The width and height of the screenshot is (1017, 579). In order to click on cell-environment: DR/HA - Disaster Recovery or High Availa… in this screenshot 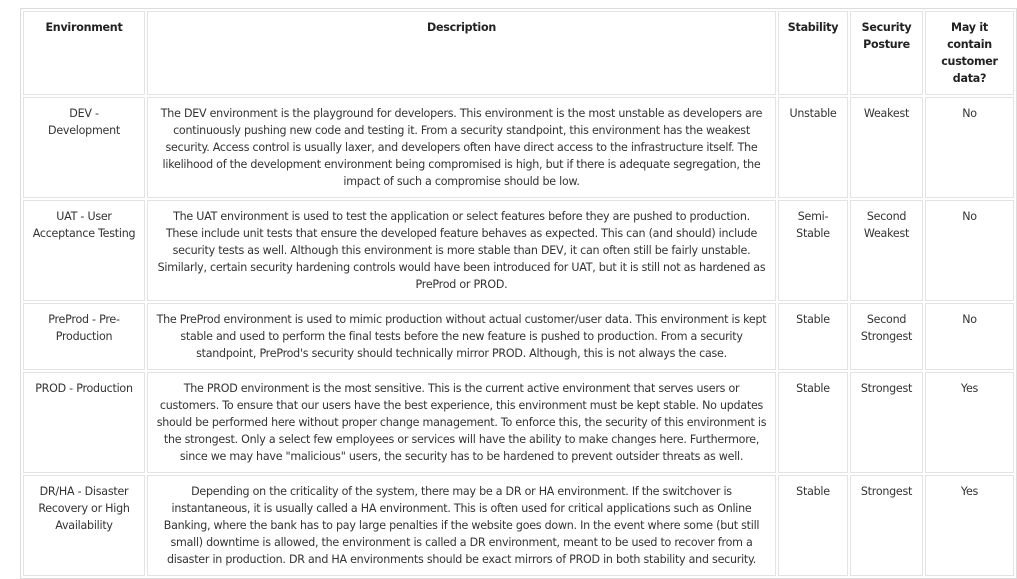, I will do `click(84, 525)`.